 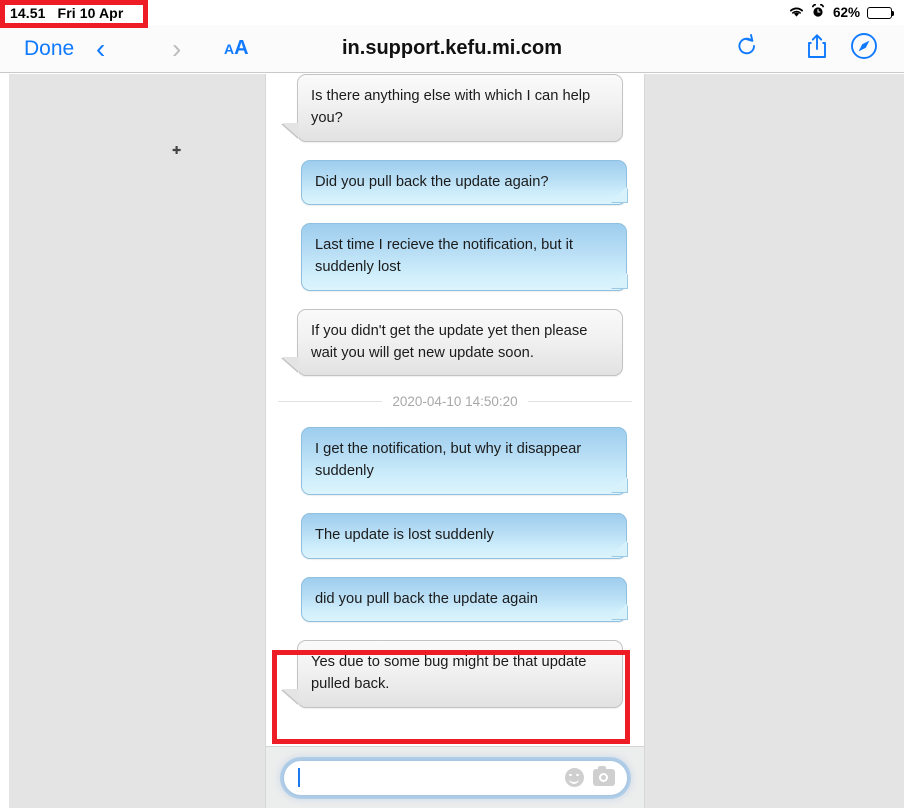 I want to click on text-caret, so click(x=298, y=777).